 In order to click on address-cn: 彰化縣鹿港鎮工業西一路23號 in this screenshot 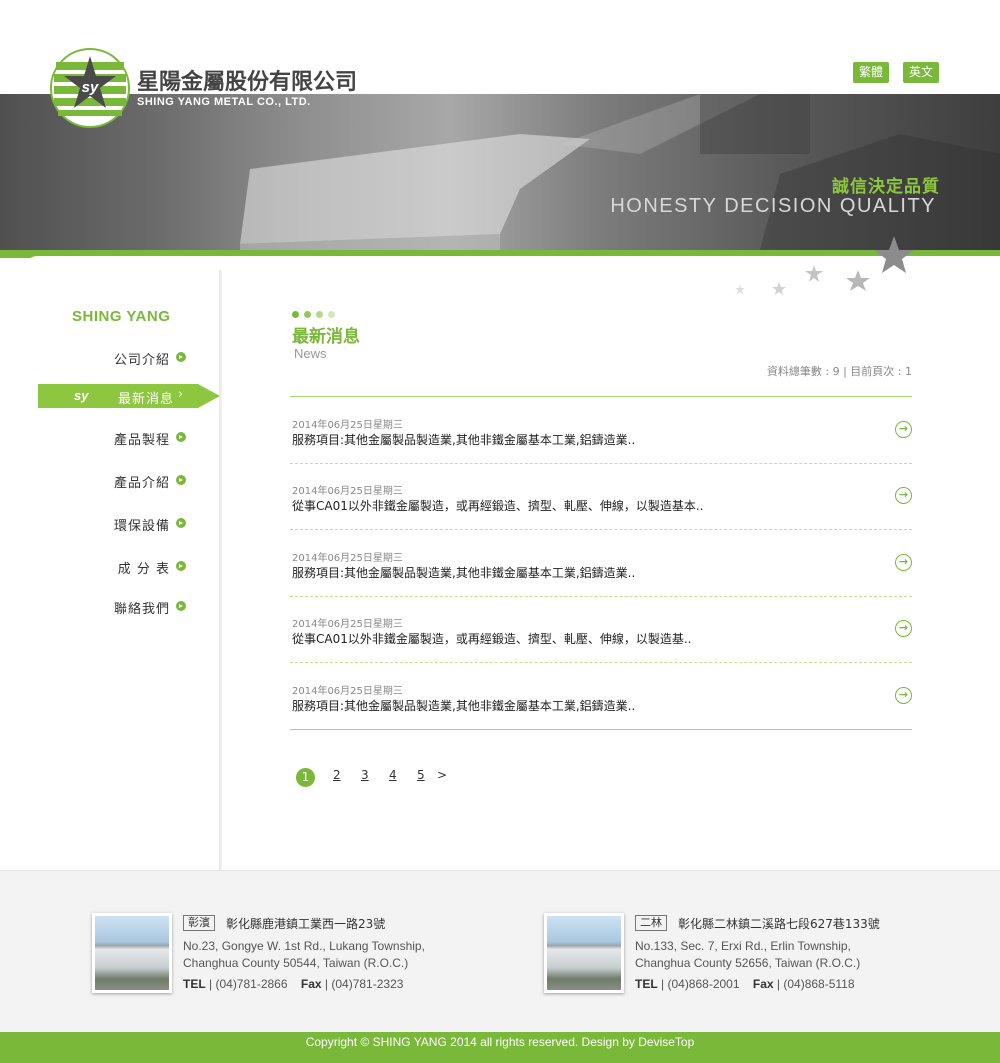, I will do `click(306, 924)`.